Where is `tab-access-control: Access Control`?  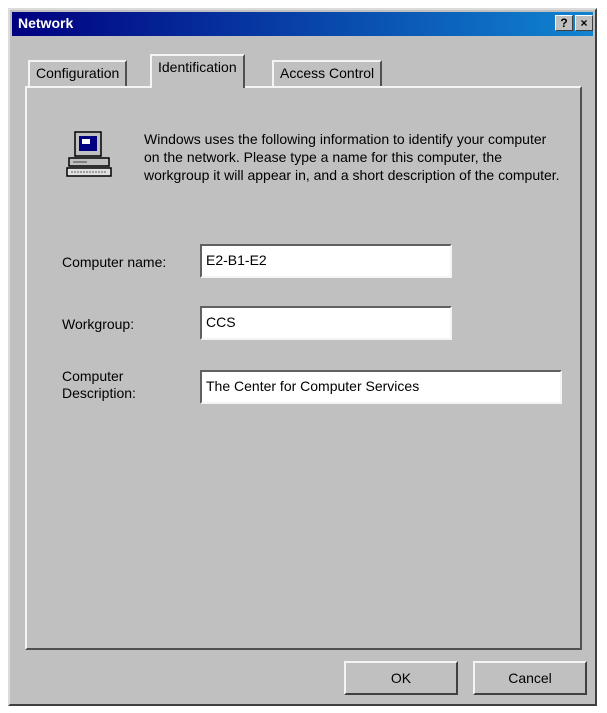 tab-access-control: Access Control is located at coordinates (327, 73).